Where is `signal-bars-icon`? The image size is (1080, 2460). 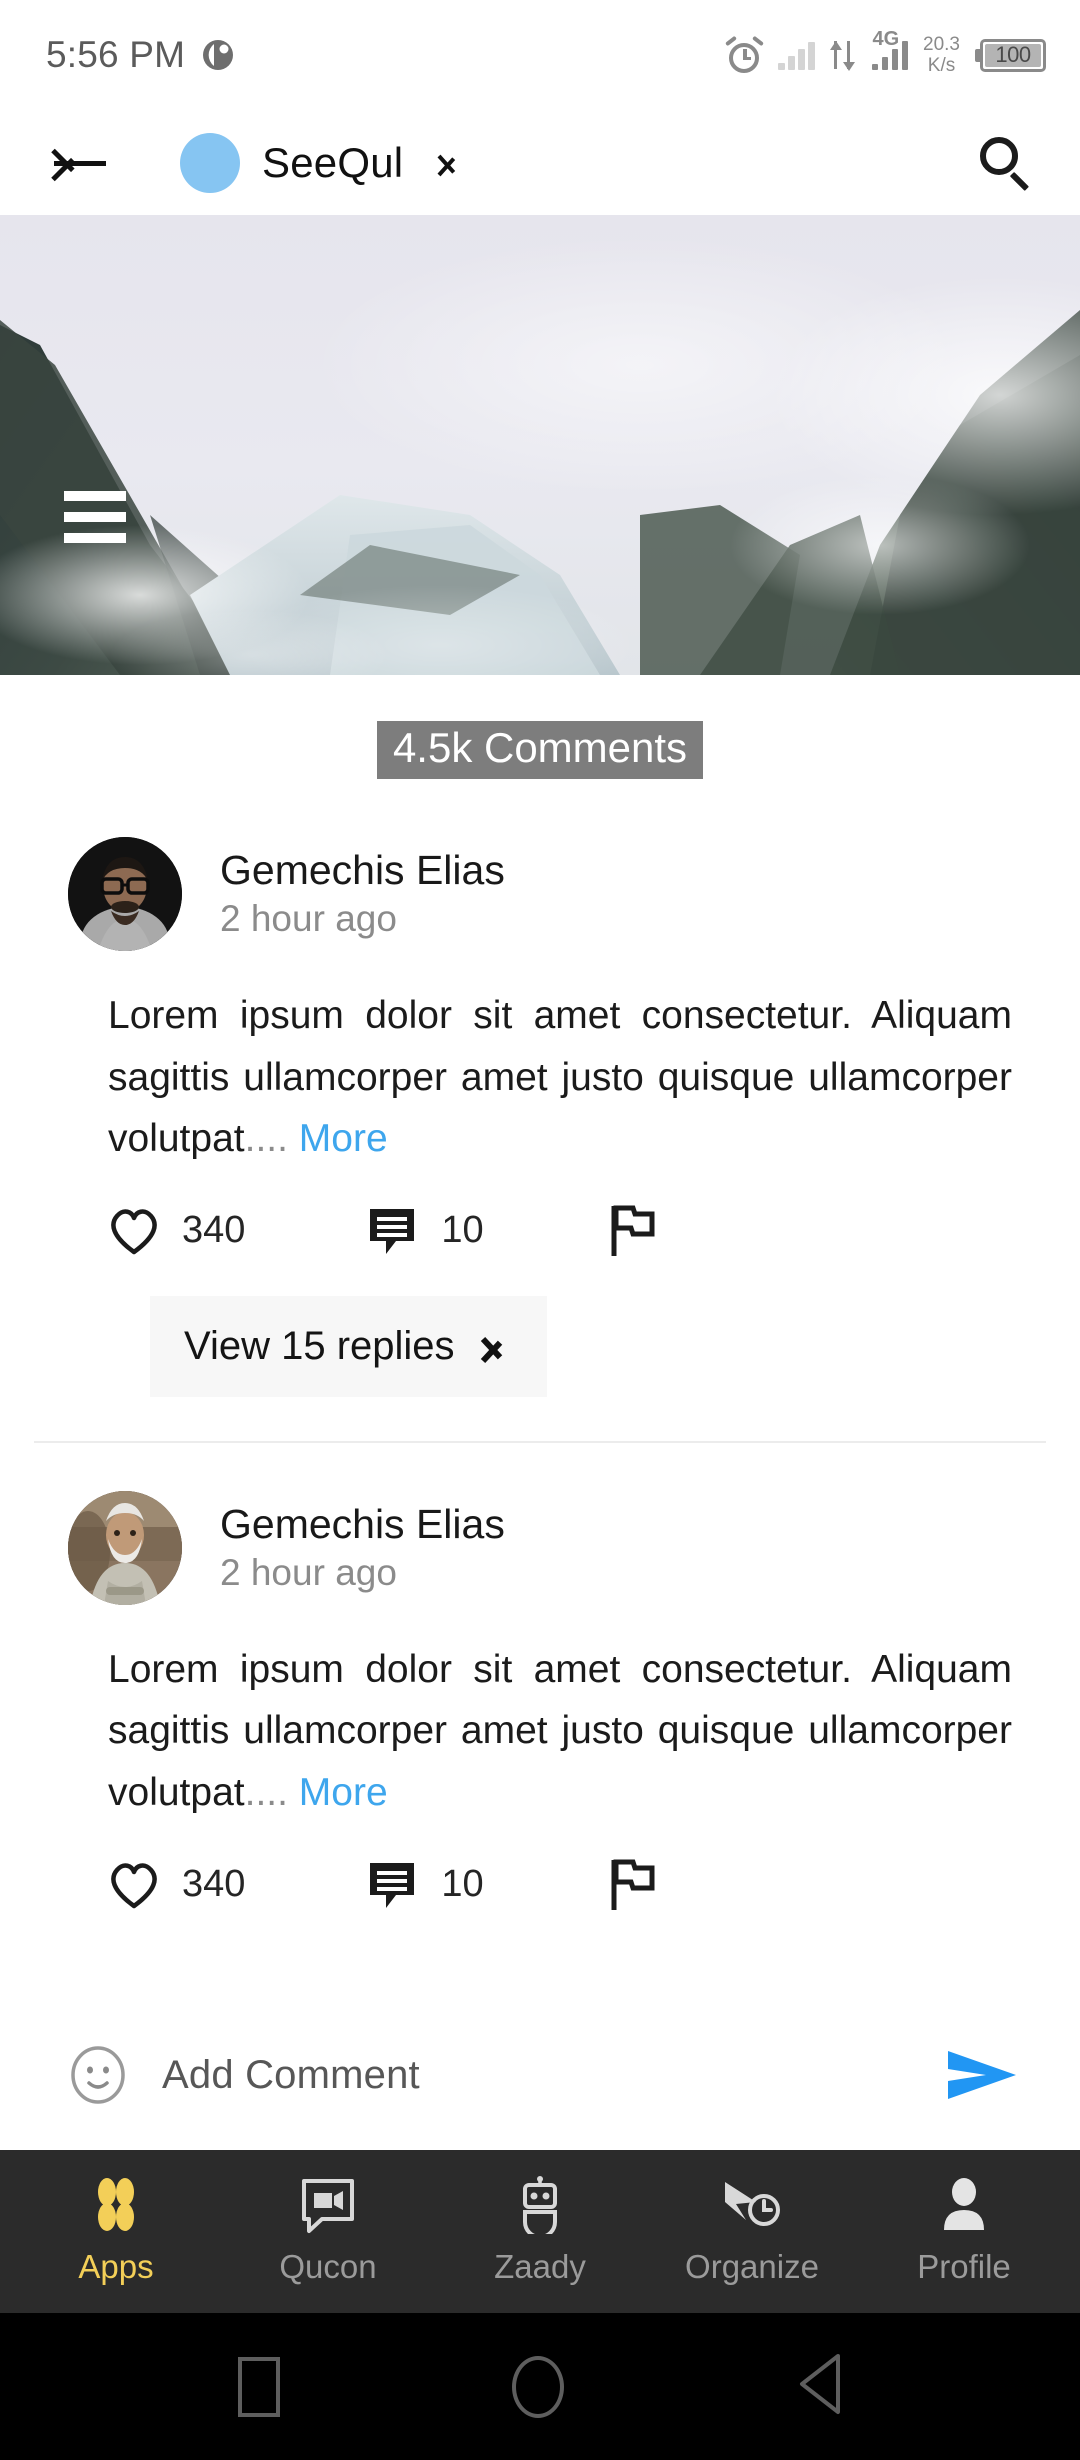
signal-bars-icon is located at coordinates (796, 55).